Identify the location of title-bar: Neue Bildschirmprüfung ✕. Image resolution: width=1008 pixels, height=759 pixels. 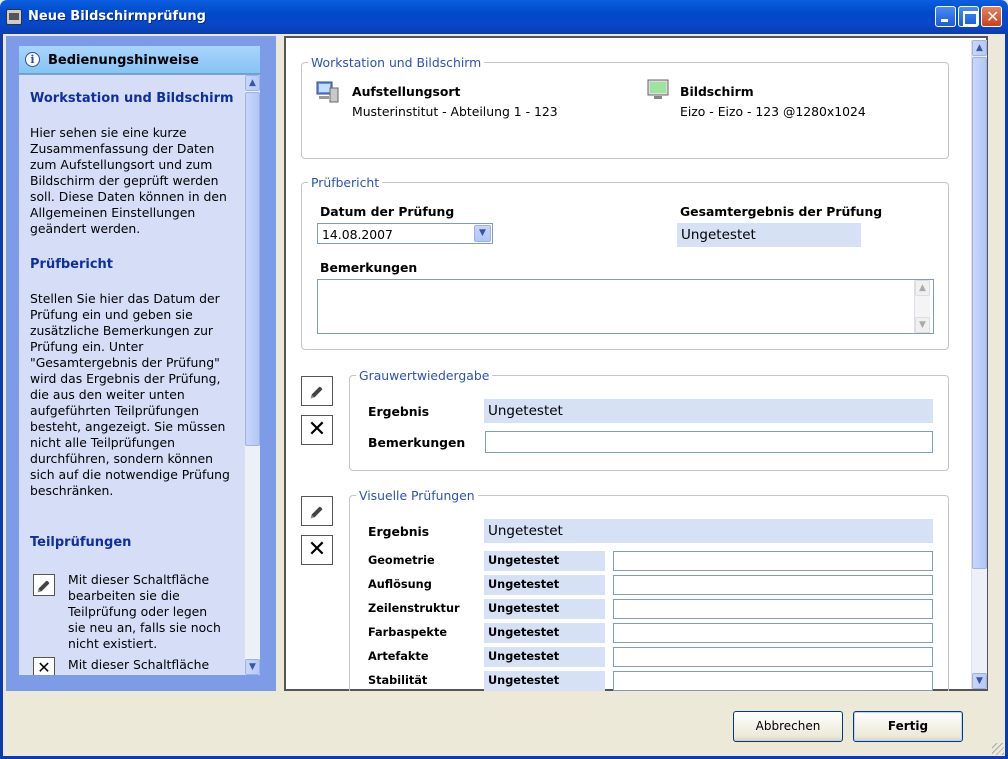
(504, 17).